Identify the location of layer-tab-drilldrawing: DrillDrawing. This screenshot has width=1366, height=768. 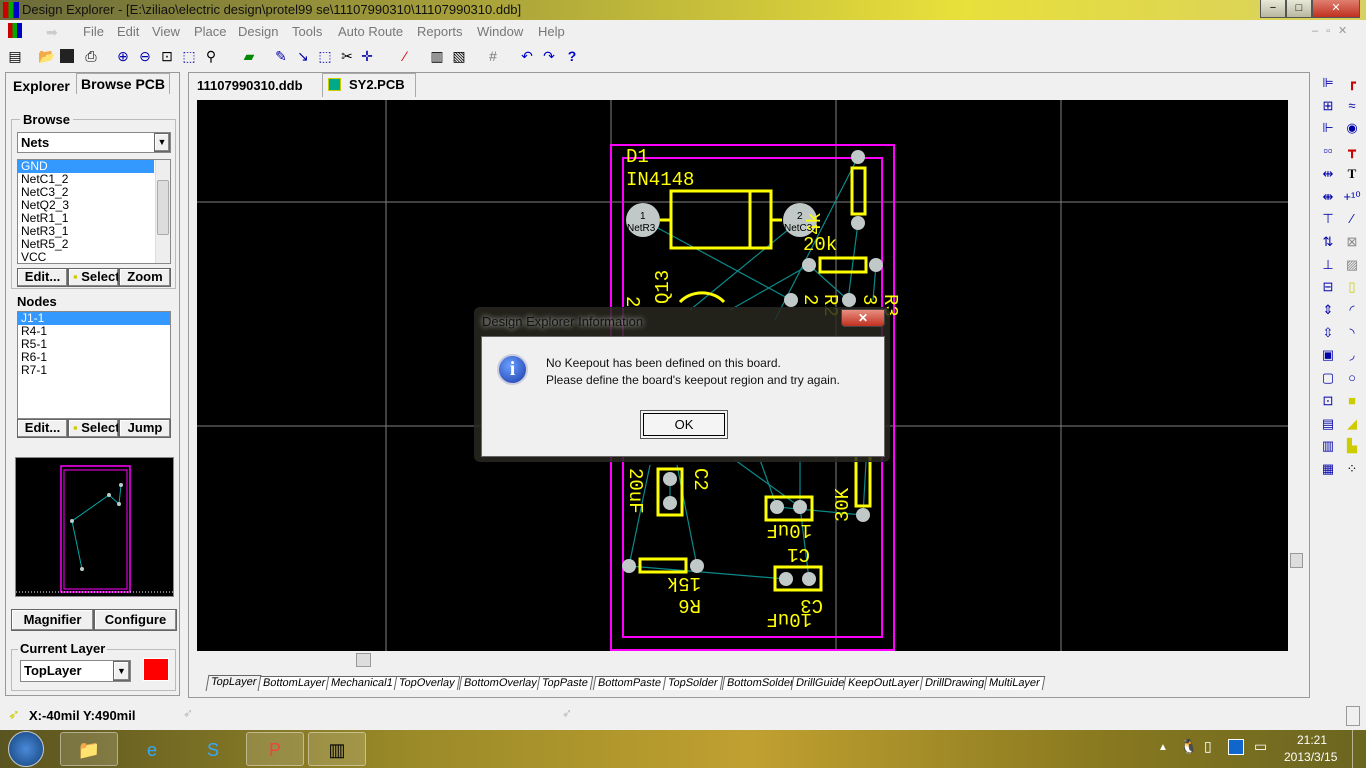
(954, 683).